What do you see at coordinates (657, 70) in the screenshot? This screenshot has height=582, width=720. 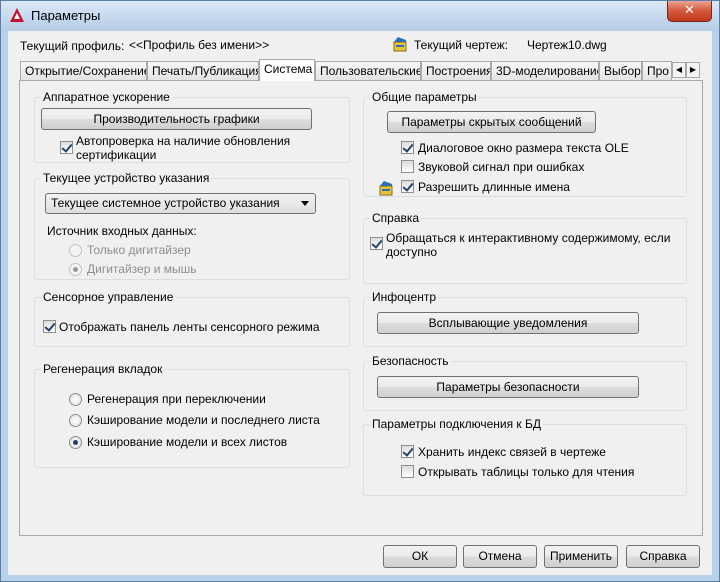 I see `tab-profiles: Про` at bounding box center [657, 70].